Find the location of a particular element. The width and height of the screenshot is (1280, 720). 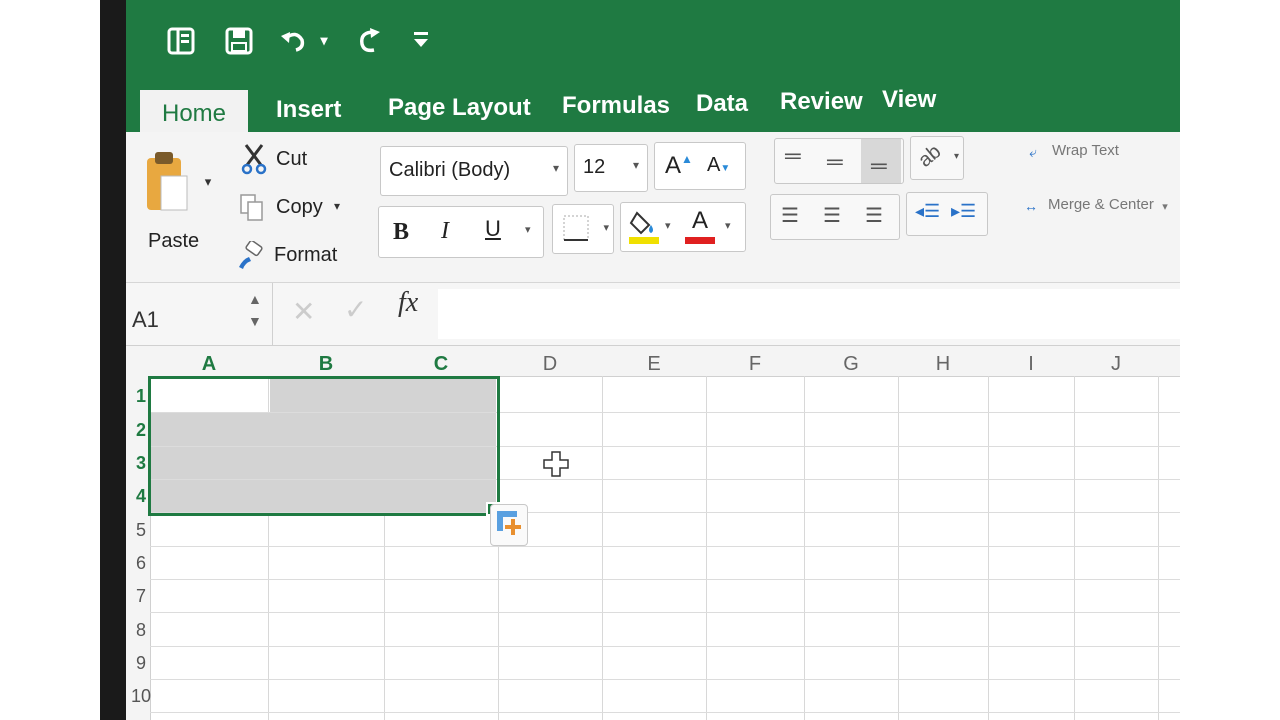

stepper-up-icon: ▲ is located at coordinates (255, 299).